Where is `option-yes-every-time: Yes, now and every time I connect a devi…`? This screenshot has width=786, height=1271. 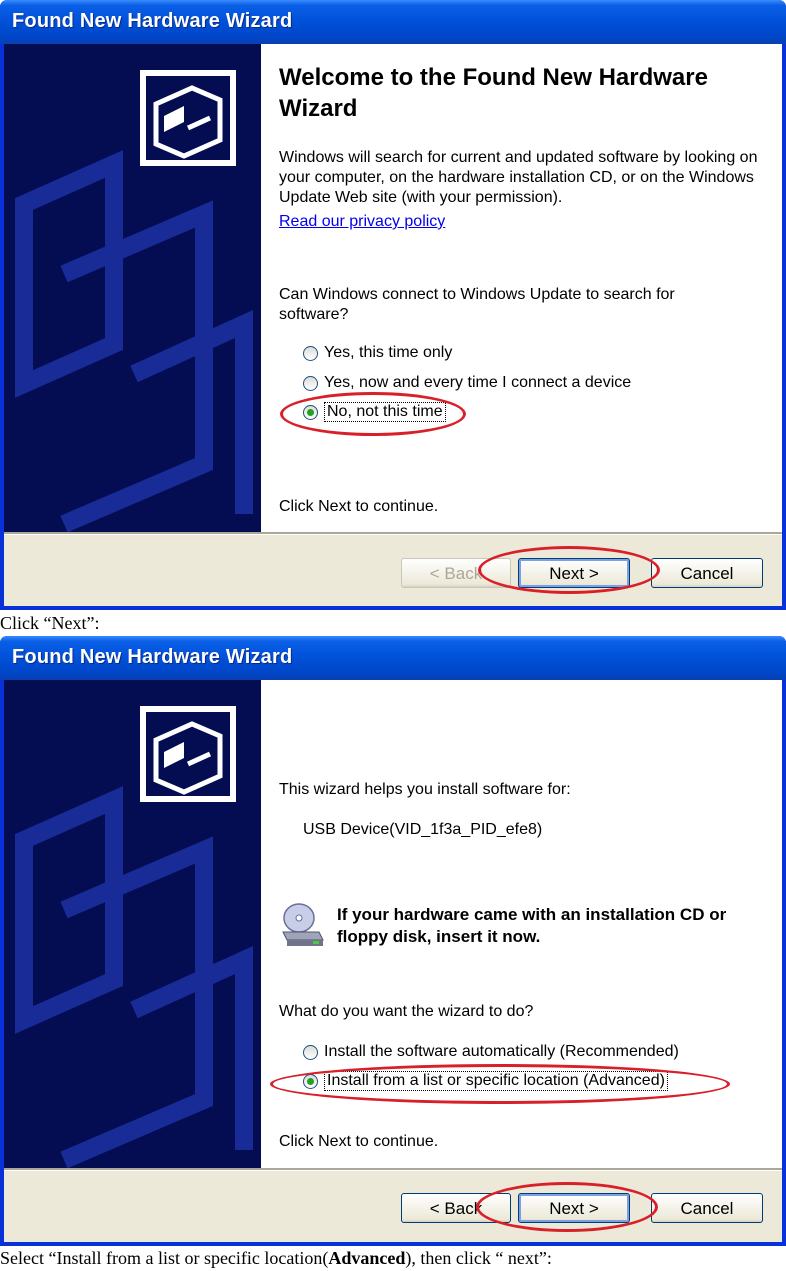 option-yes-every-time: Yes, now and every time I connect a devi… is located at coordinates (467, 383).